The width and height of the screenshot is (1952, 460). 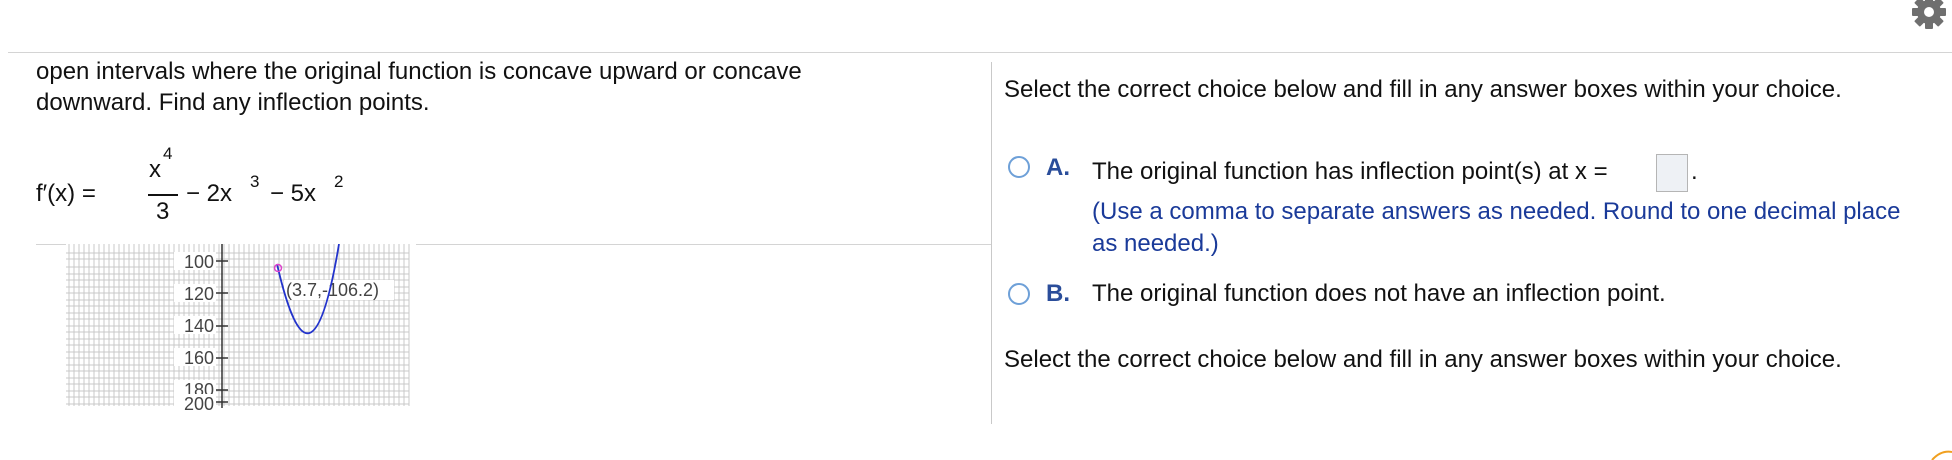 I want to click on derivative-formula: f′(x) = x 4 3 − 2x 3 − 5x 2, so click(x=236, y=186).